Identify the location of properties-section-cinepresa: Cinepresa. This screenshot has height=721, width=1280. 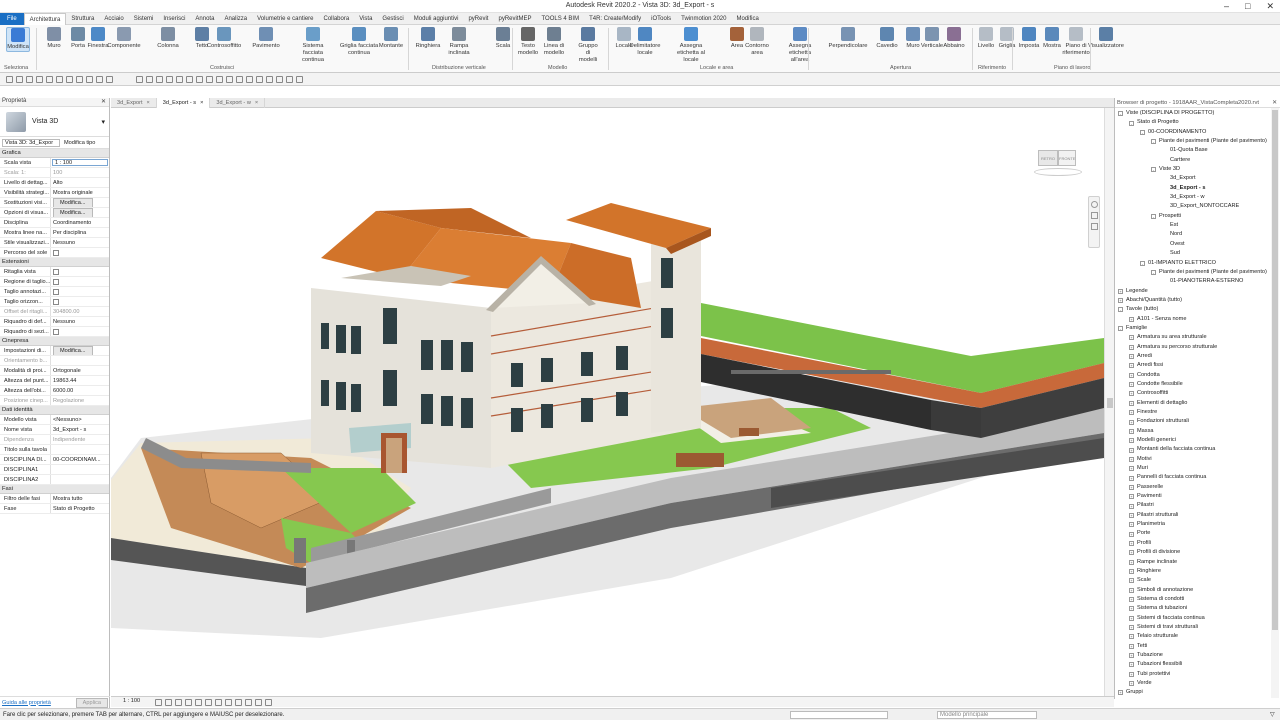
(54, 341).